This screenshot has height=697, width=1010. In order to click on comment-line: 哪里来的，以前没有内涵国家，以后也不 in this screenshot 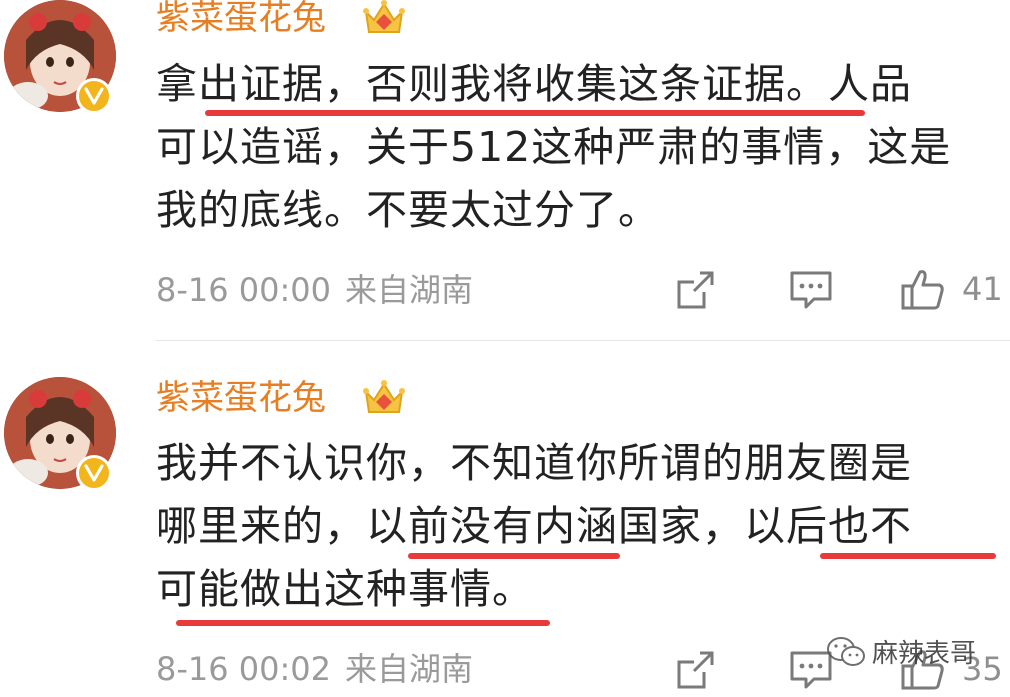, I will do `click(534, 526)`.